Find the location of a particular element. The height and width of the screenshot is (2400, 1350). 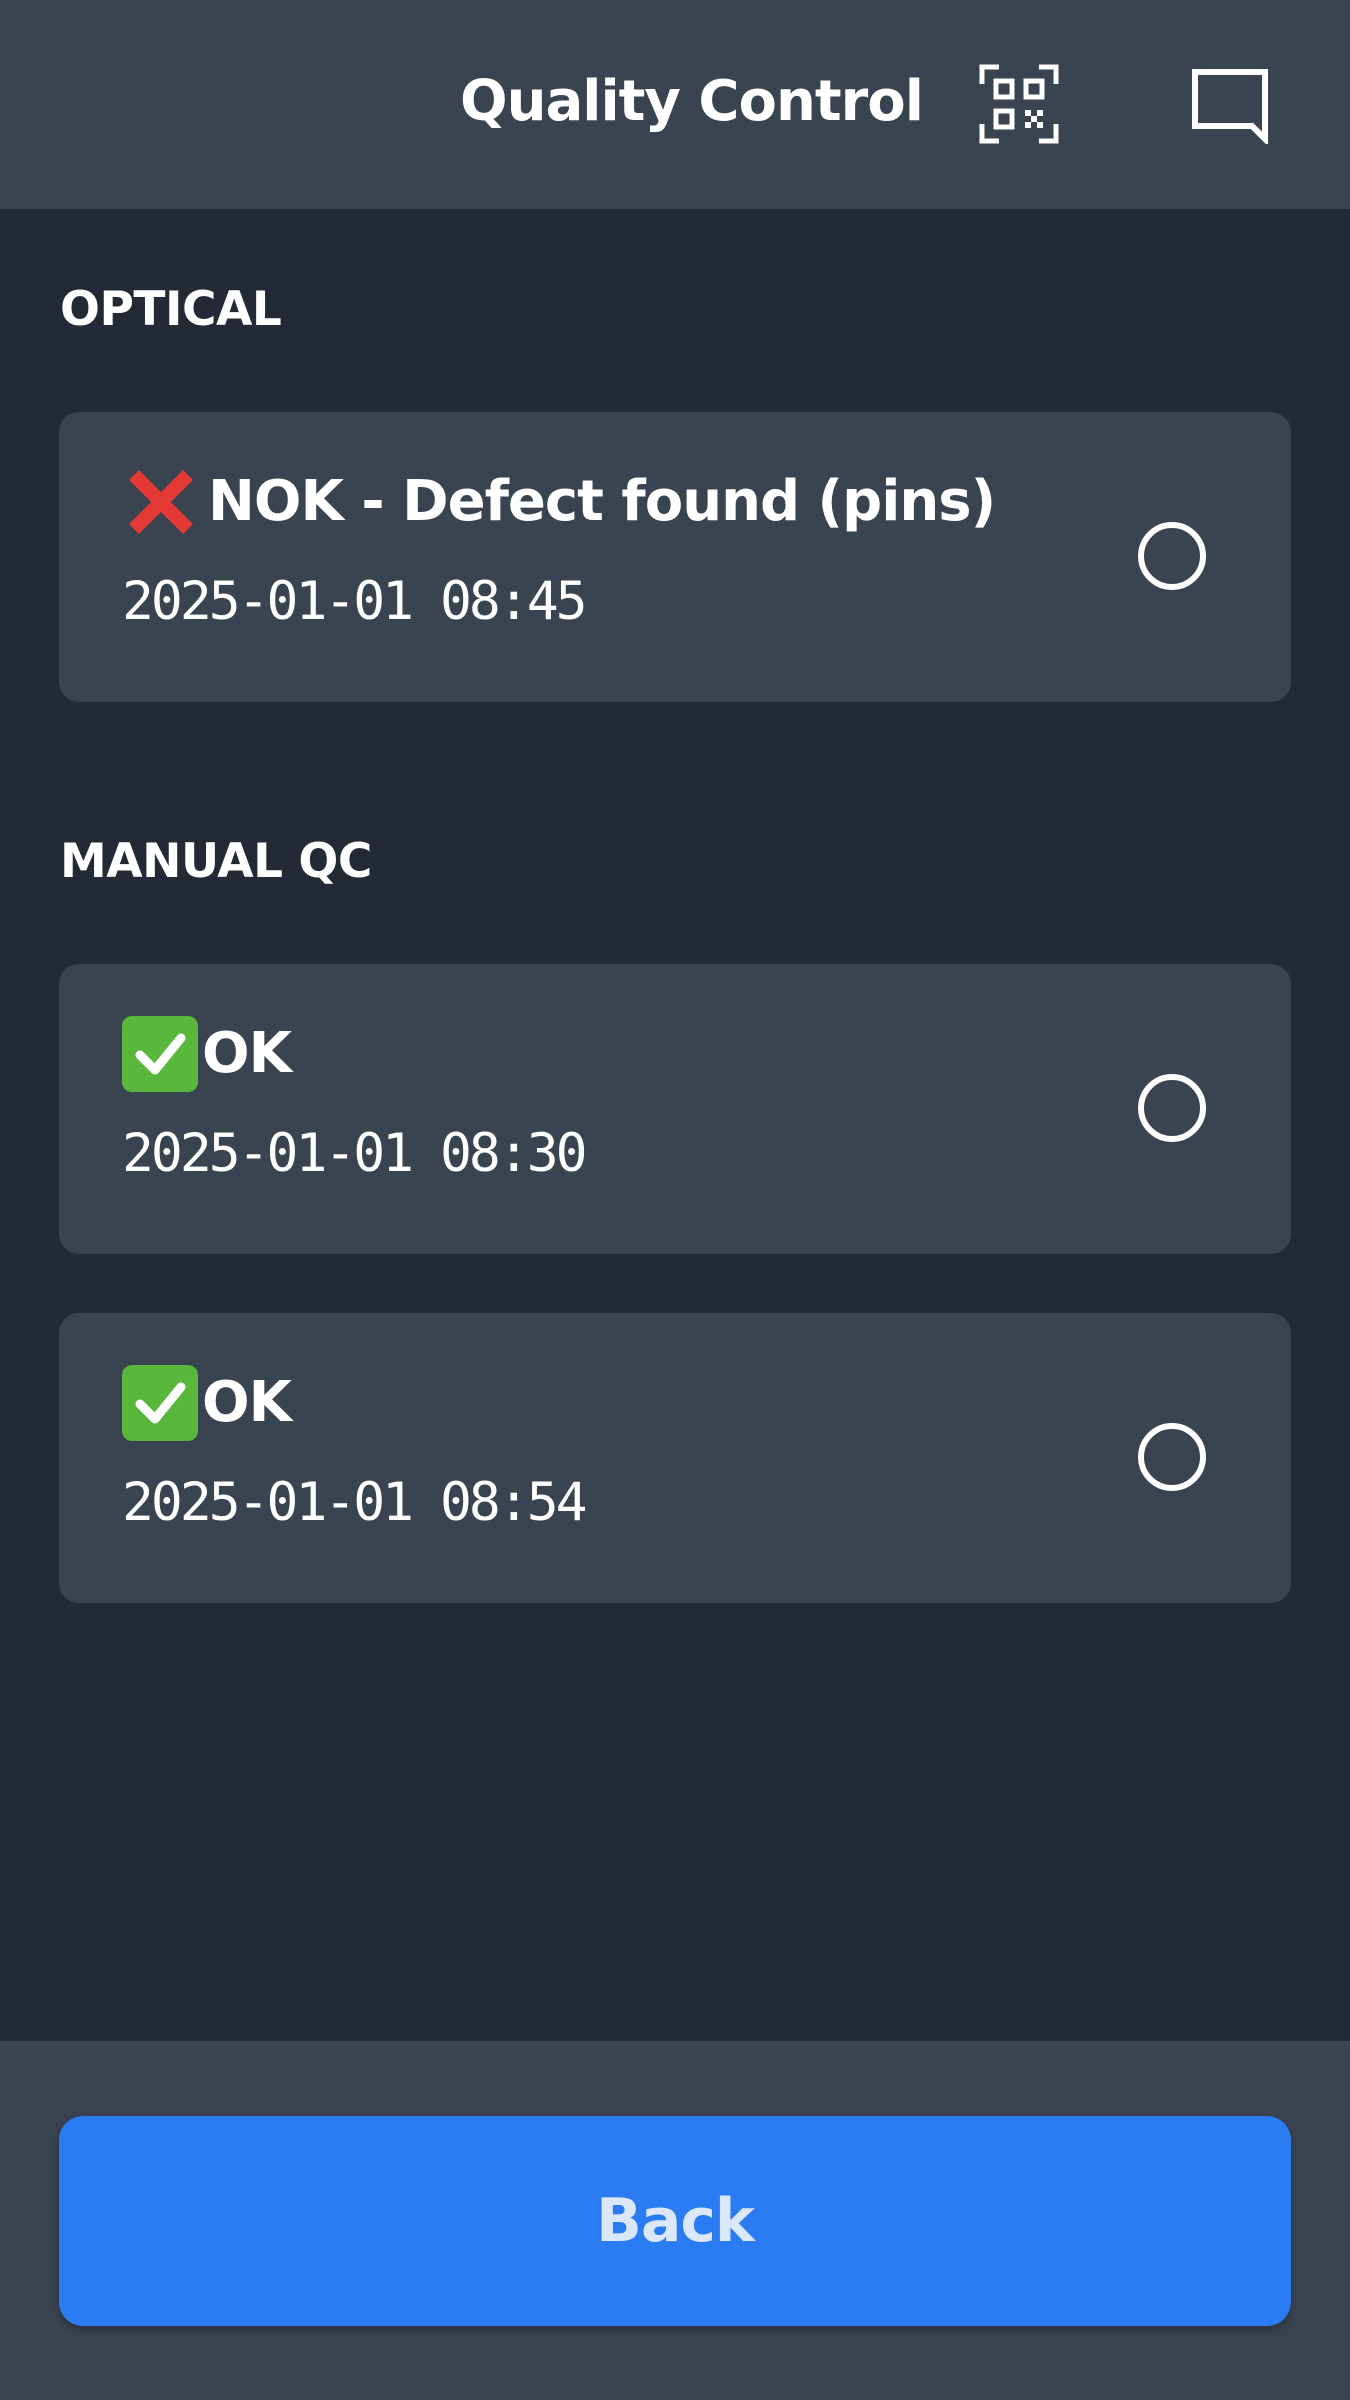

qc-result-card: OK 2025-01-01 08:30 is located at coordinates (675, 1109).